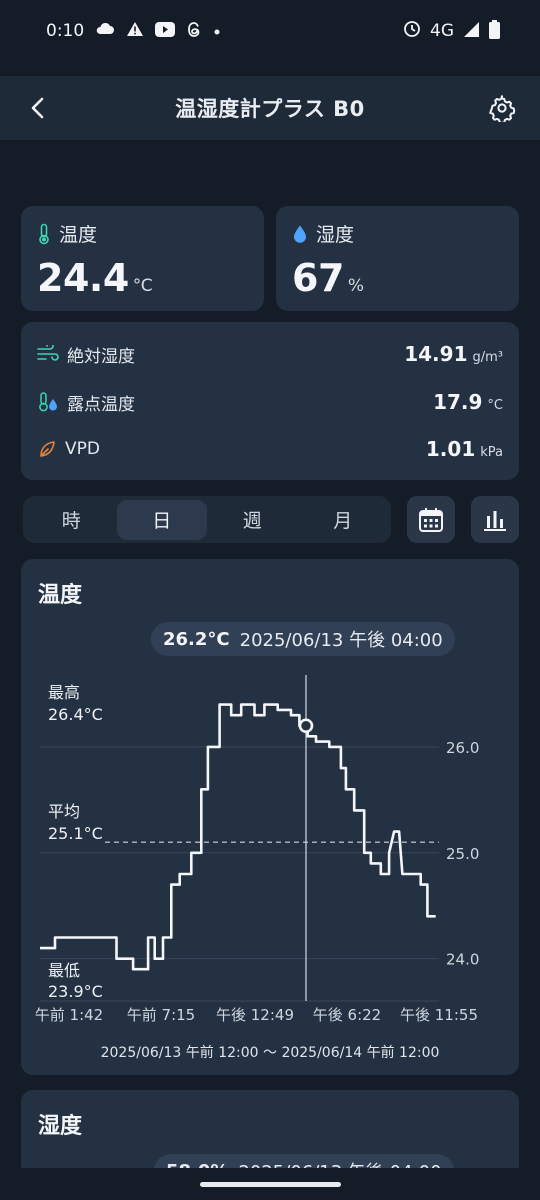  I want to click on cloud-icon, so click(105, 31).